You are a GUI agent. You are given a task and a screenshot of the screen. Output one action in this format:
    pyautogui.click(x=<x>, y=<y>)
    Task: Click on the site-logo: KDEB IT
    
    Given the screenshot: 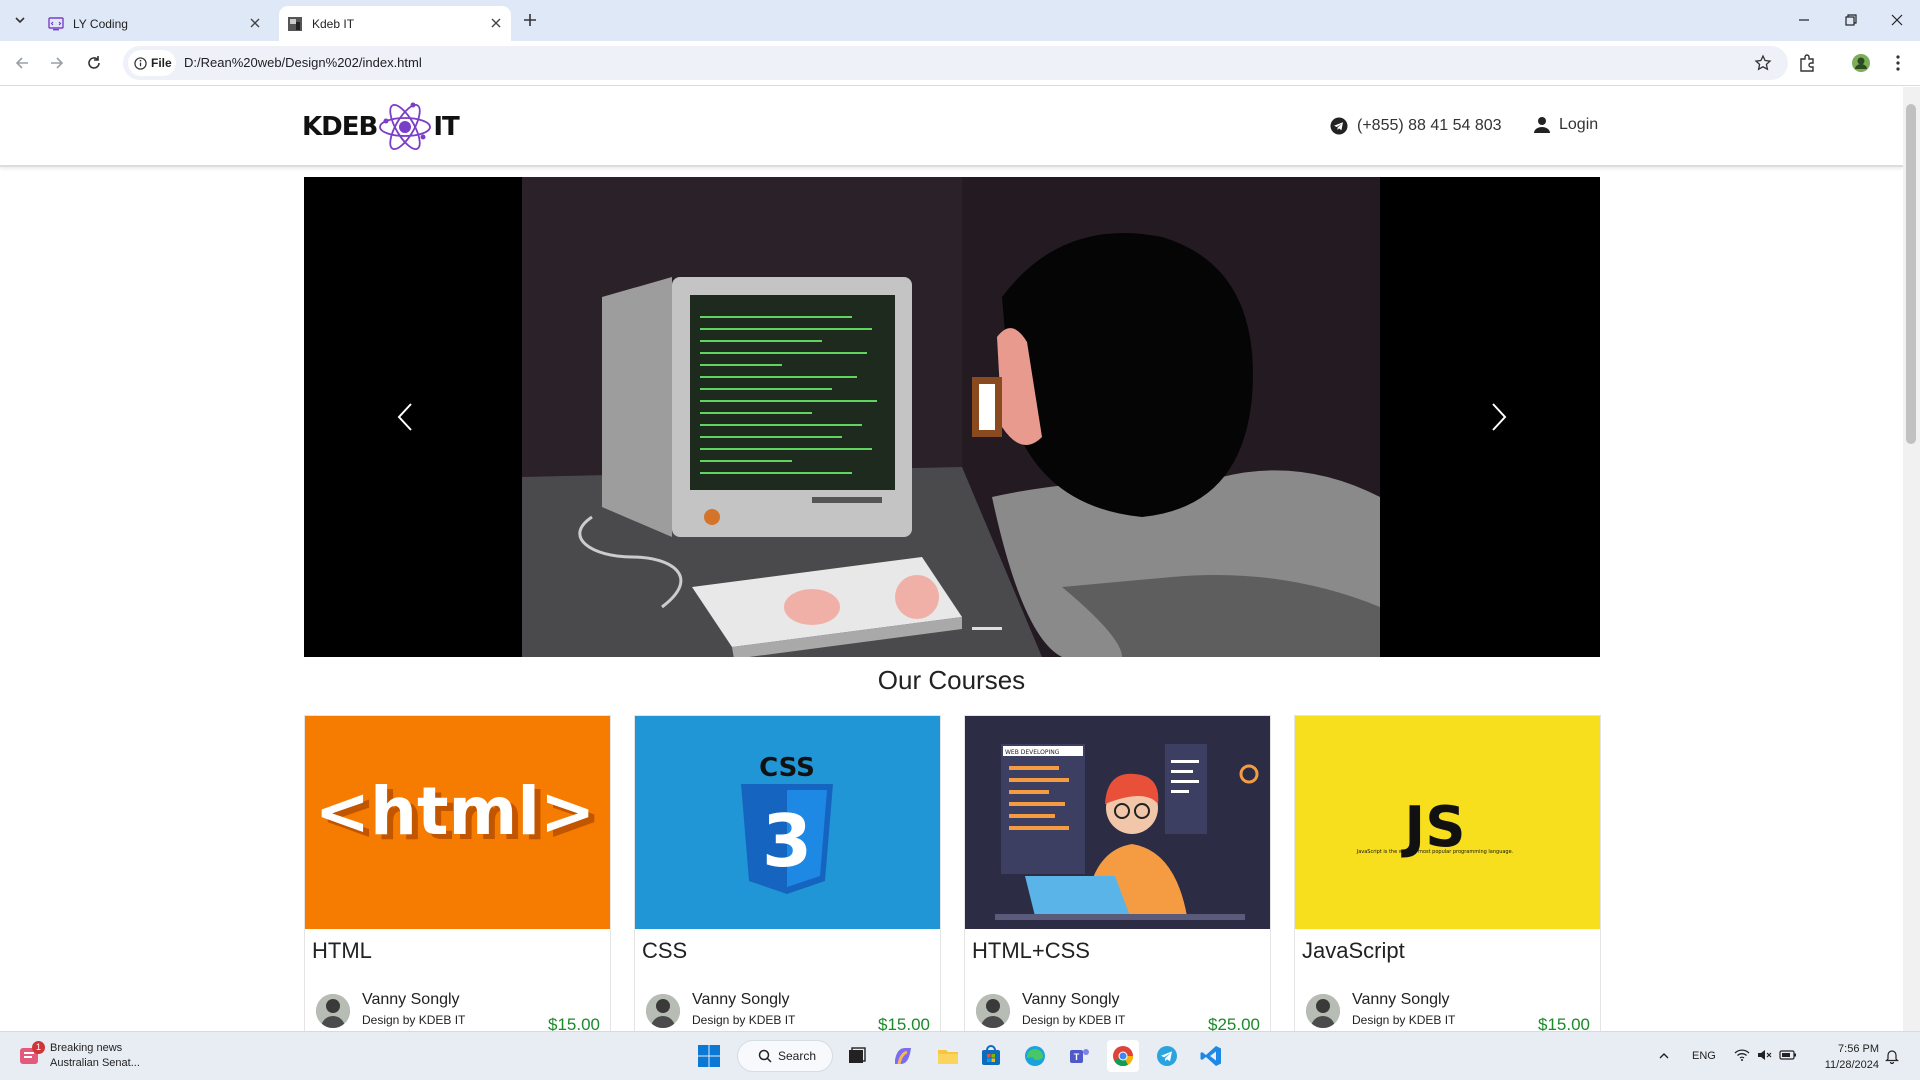 What is the action you would take?
    pyautogui.click(x=381, y=127)
    